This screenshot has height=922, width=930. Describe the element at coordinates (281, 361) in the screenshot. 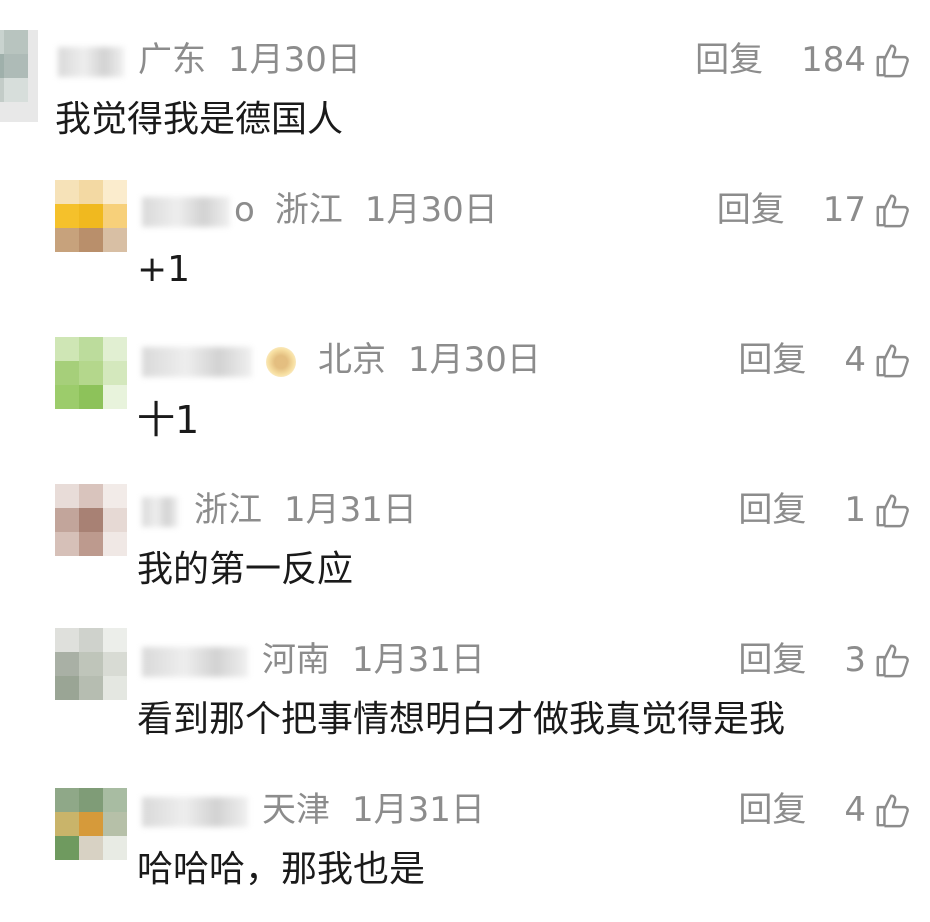

I see `sunflower-icon` at that location.